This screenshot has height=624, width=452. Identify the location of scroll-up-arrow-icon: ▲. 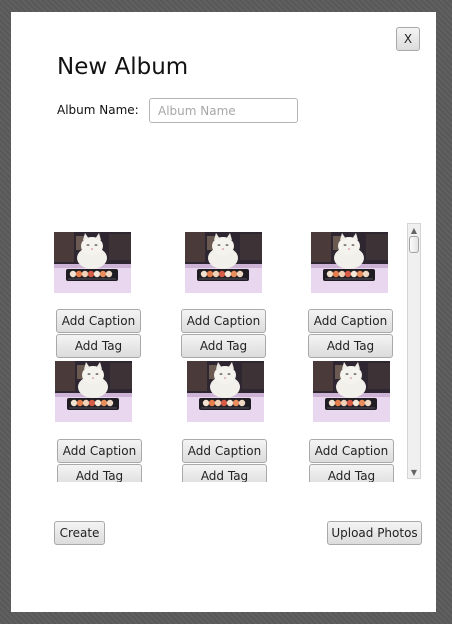
(414, 230).